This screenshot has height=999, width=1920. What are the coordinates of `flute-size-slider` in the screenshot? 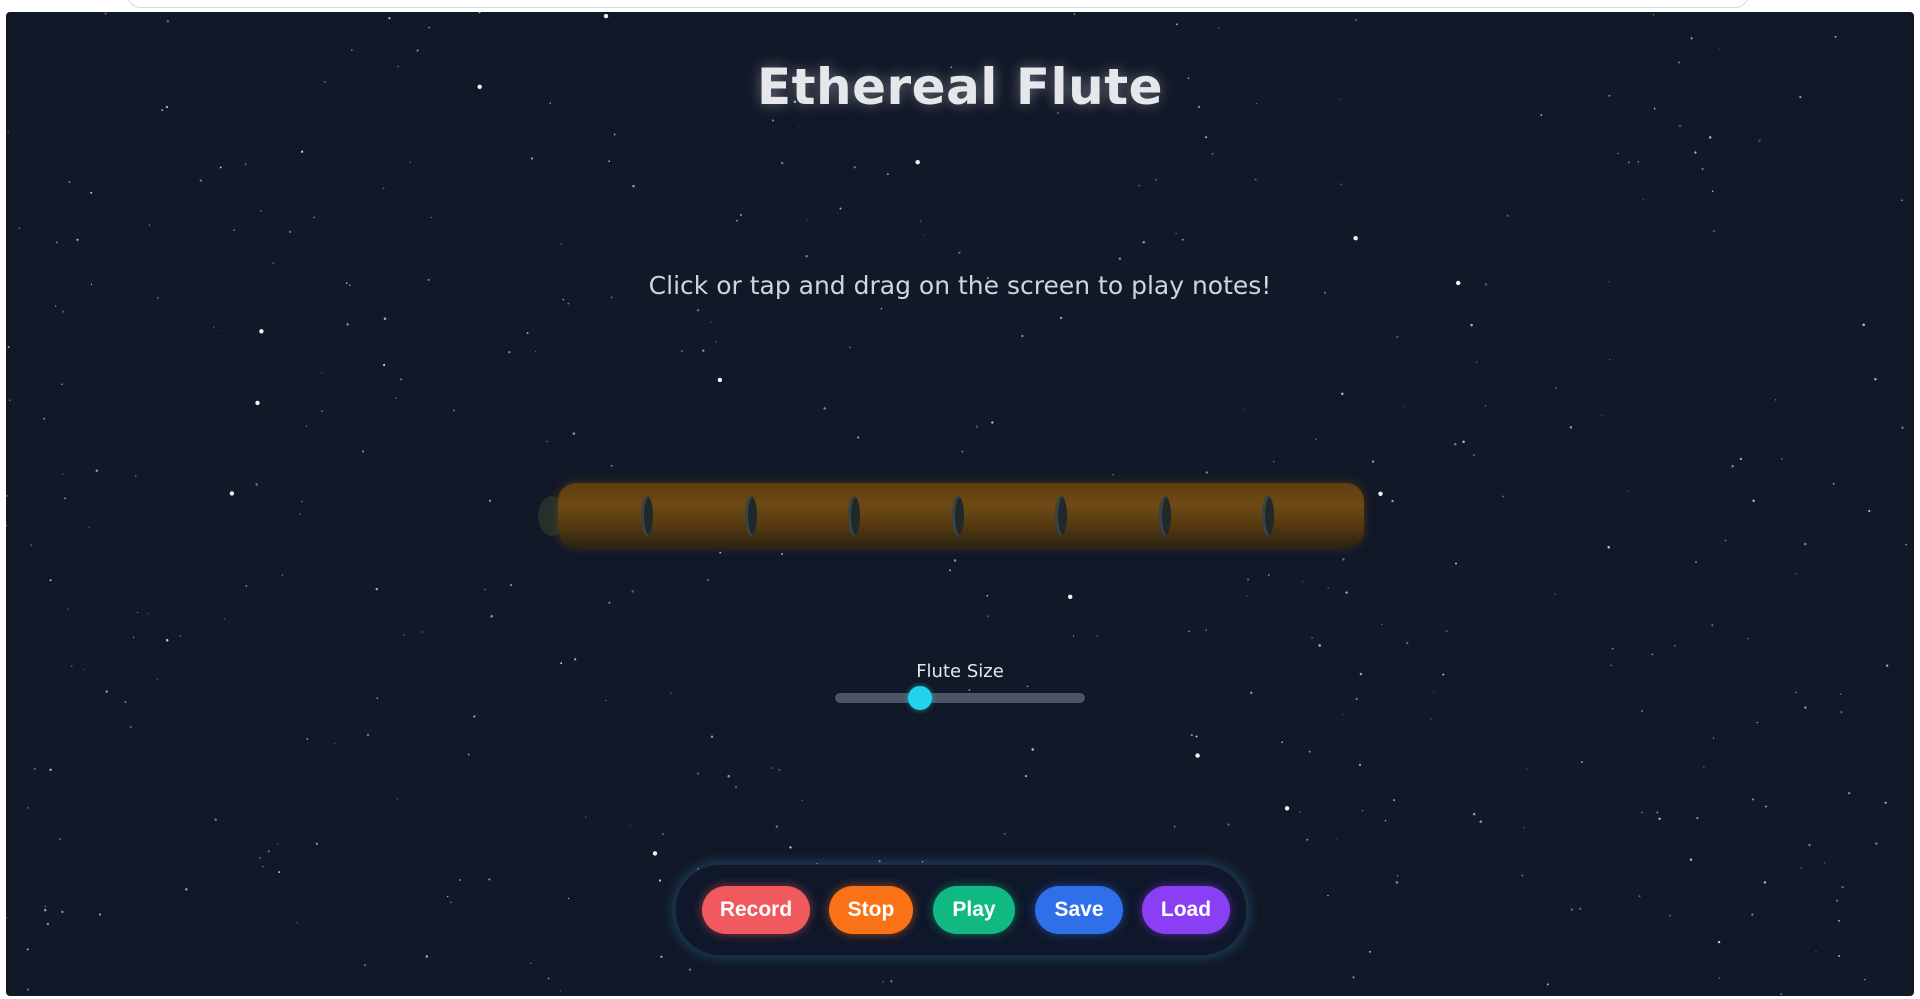 It's located at (960, 698).